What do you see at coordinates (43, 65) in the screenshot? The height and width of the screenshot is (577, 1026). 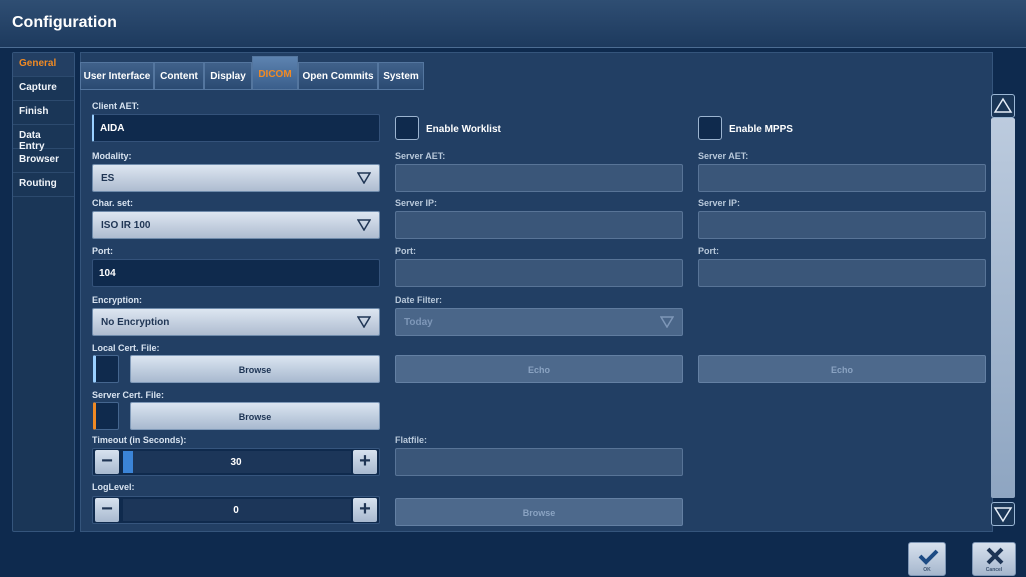 I see `sidebar-item-general: General` at bounding box center [43, 65].